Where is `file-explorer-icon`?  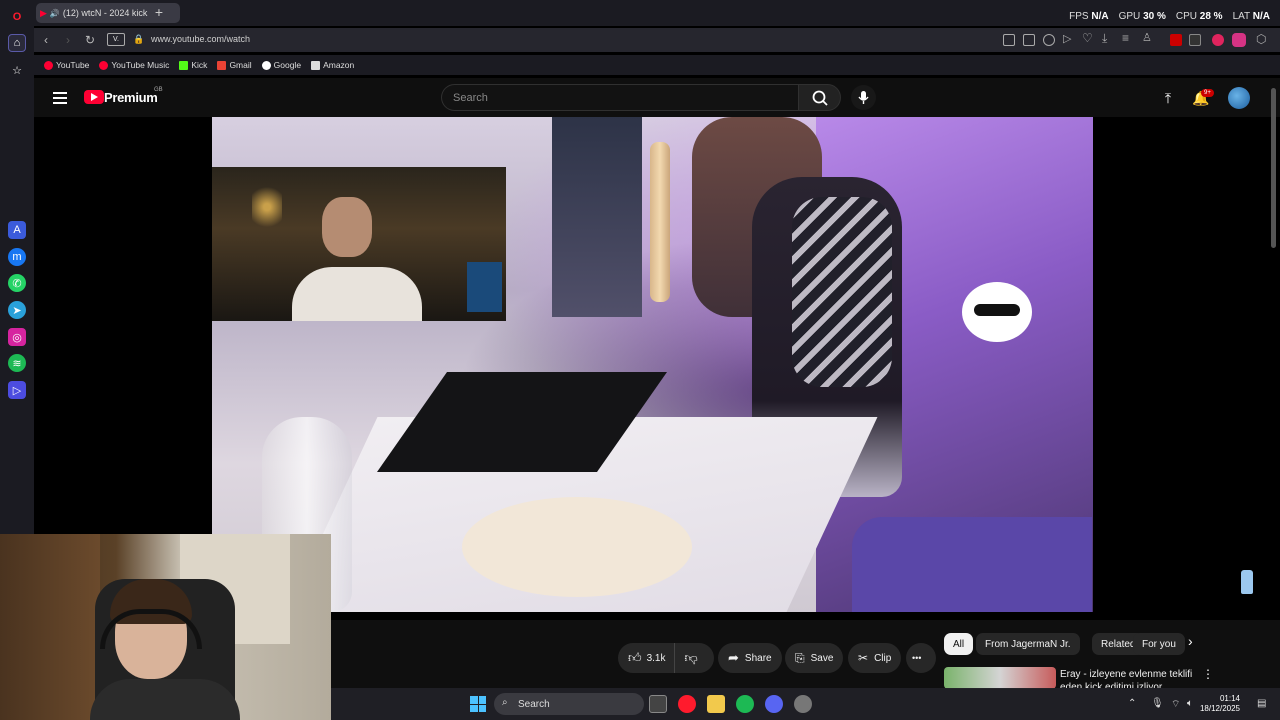 file-explorer-icon is located at coordinates (716, 704).